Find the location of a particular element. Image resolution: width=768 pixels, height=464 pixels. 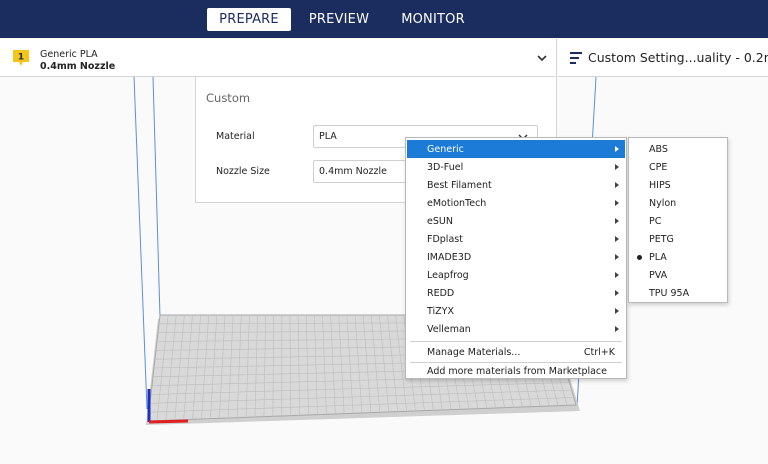

material-item-pla: PLA is located at coordinates (678, 257).